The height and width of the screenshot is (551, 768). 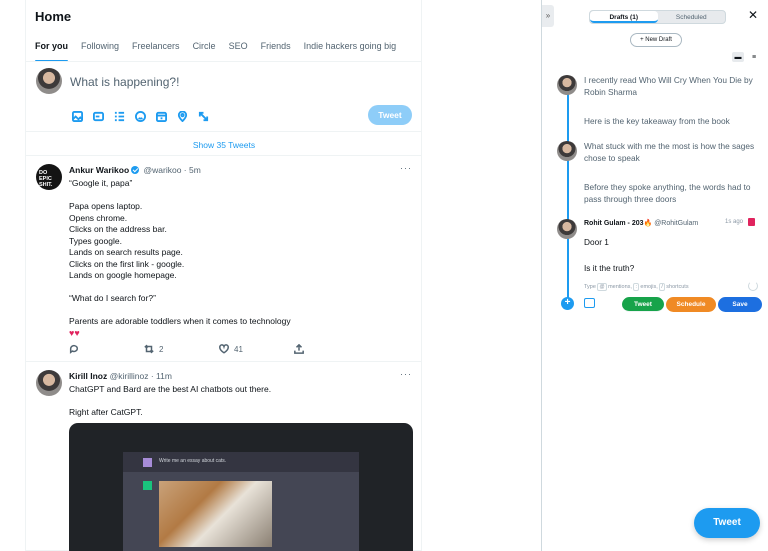 I want to click on emoji-icon, so click(x=140, y=116).